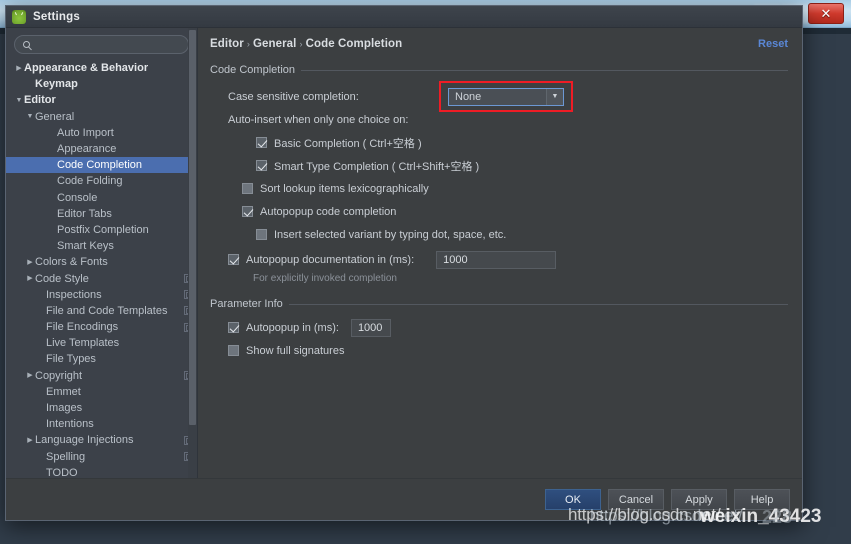 The height and width of the screenshot is (544, 851). Describe the element at coordinates (636, 499) in the screenshot. I see `cancel-button: Cancel` at that location.